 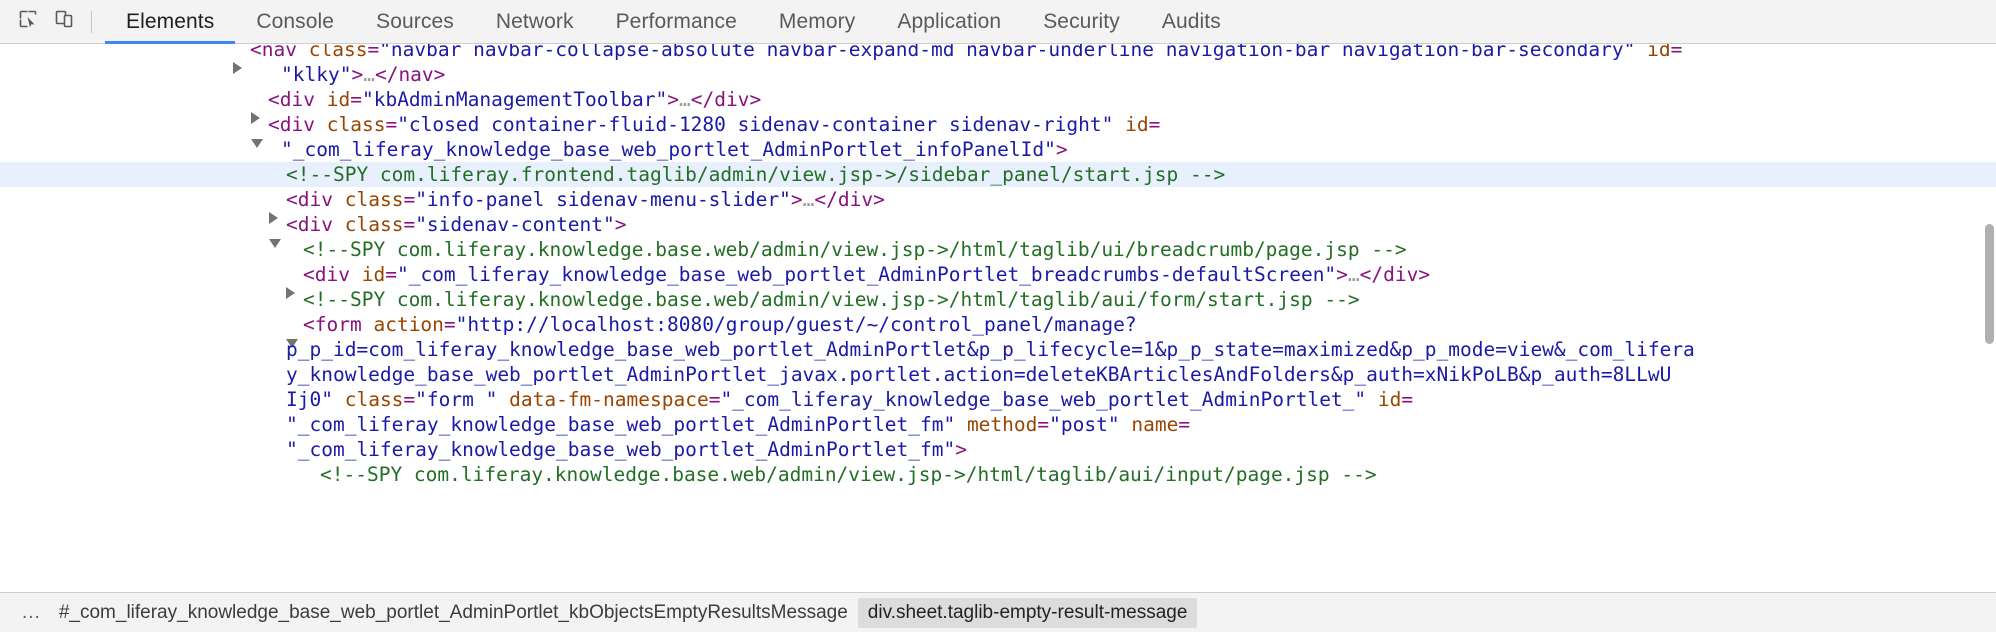 I want to click on dom-node-text: "klky">…</nav>, so click(x=998, y=74).